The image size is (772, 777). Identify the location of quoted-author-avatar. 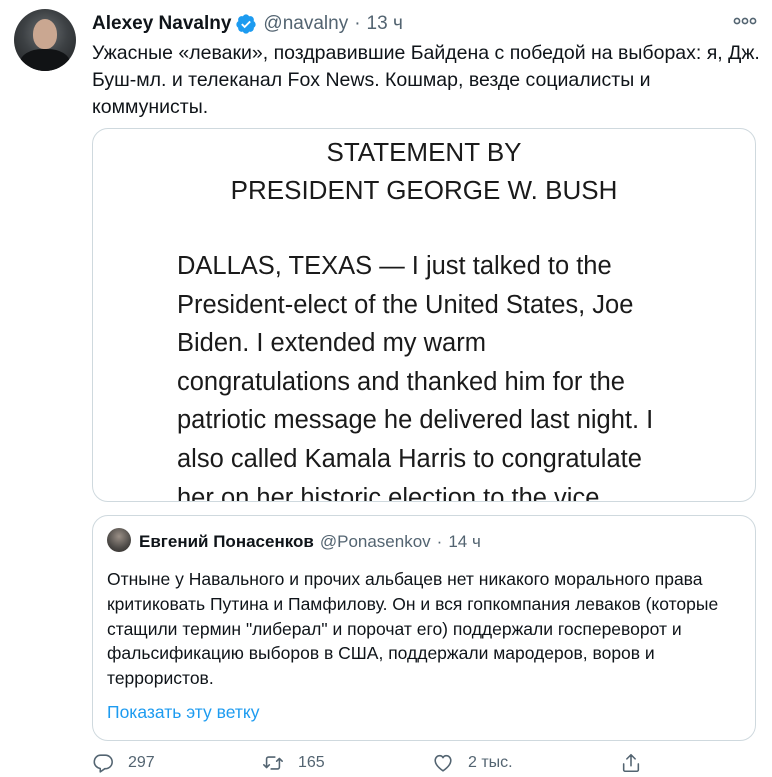
(119, 540).